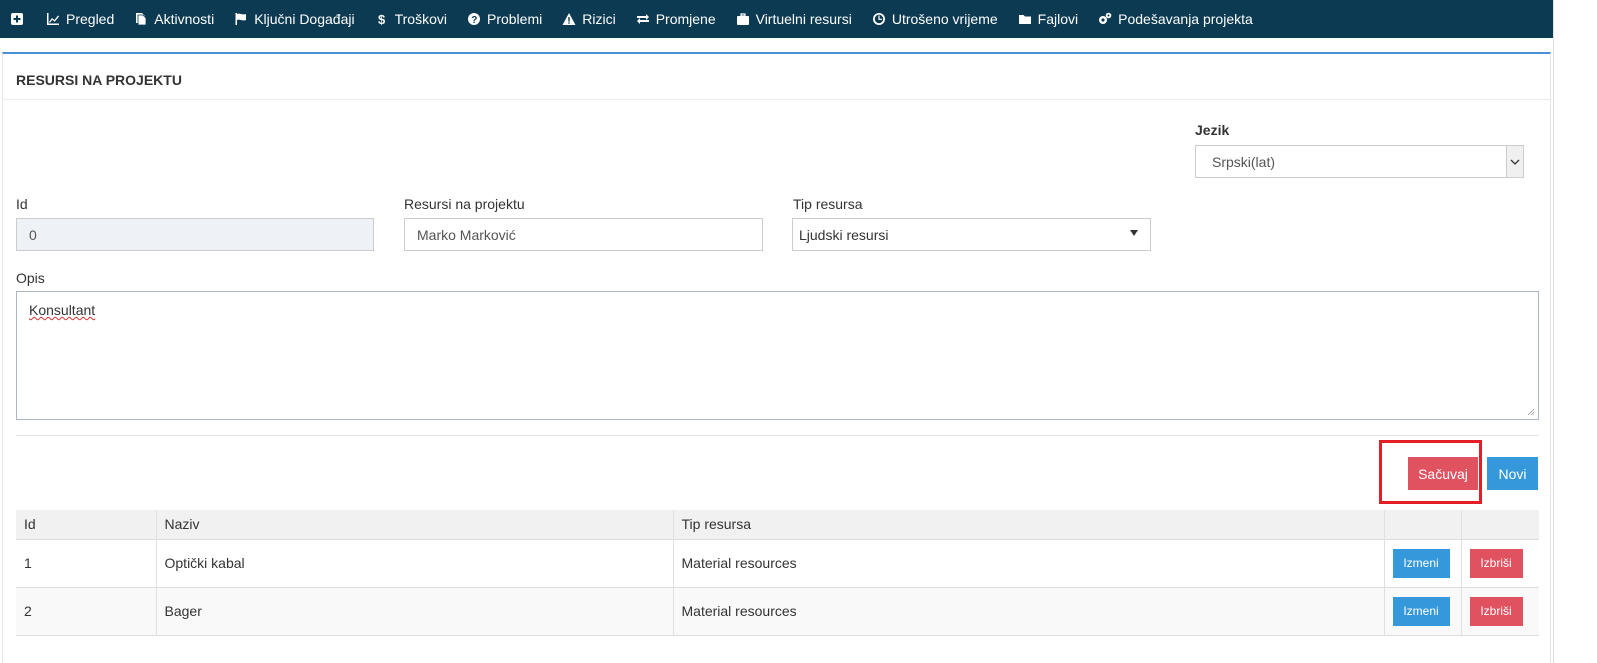 The width and height of the screenshot is (1597, 663). What do you see at coordinates (195, 234) in the screenshot?
I see `id-field: 0` at bounding box center [195, 234].